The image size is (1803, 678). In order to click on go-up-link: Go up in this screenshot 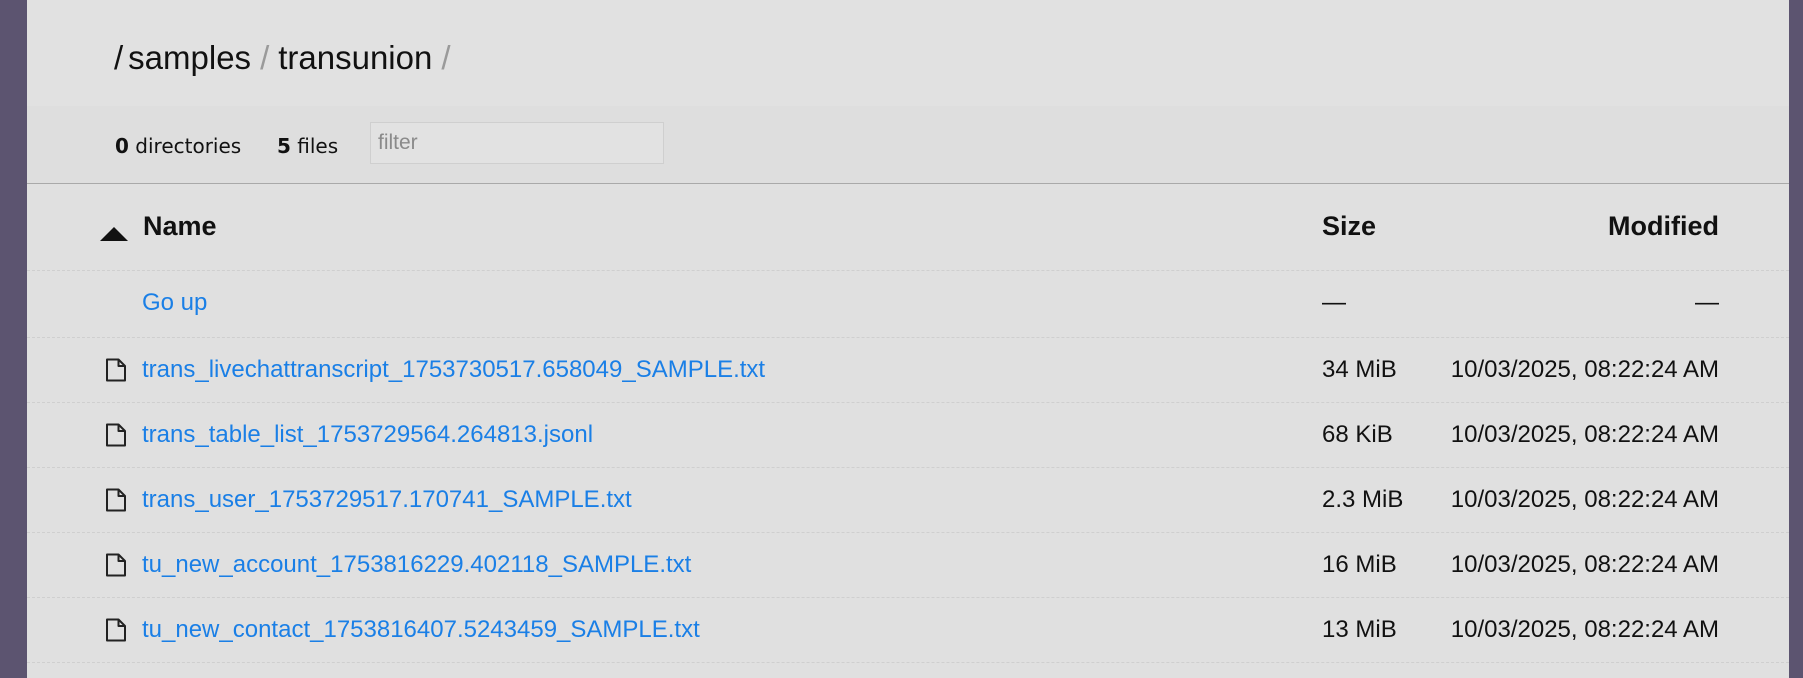, I will do `click(174, 303)`.